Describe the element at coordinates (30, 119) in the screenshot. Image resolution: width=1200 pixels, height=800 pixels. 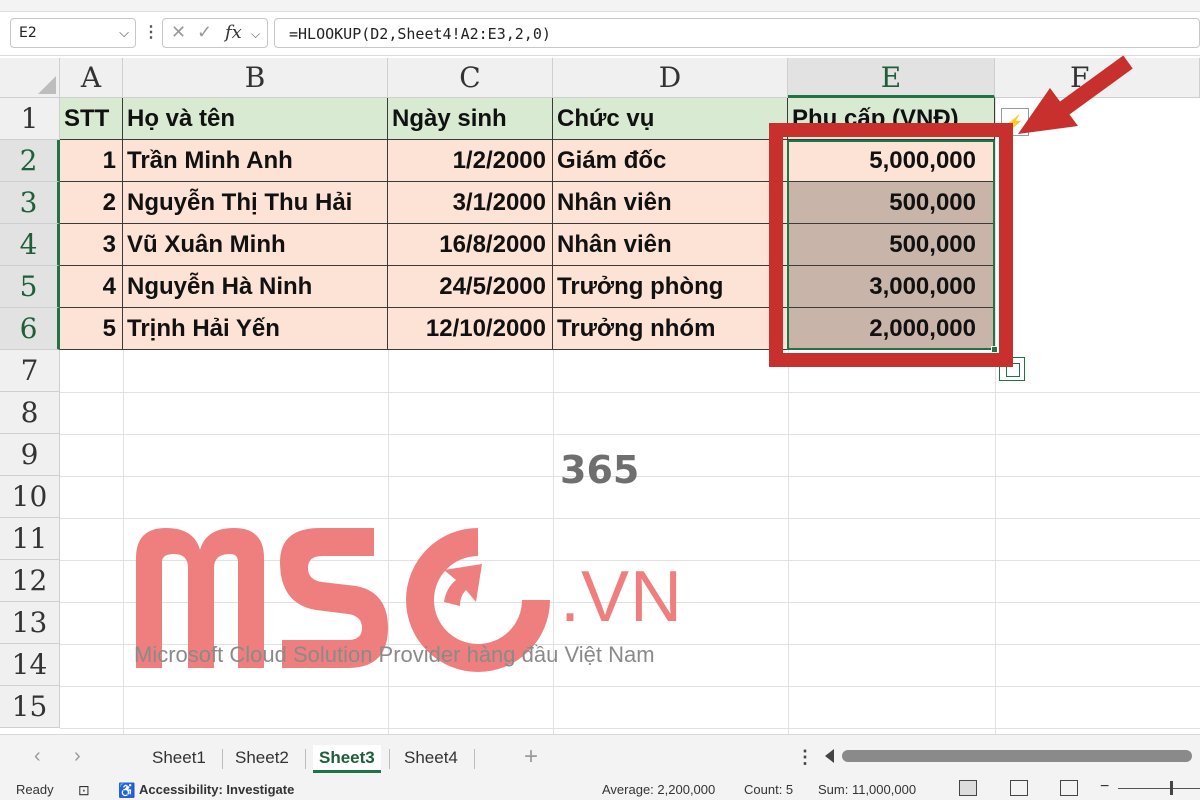
I see `row-header-1: 1` at that location.